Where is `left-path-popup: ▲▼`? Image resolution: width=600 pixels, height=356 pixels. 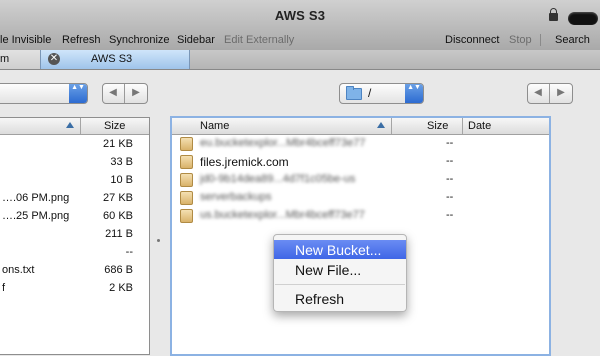 left-path-popup: ▲▼ is located at coordinates (44, 93).